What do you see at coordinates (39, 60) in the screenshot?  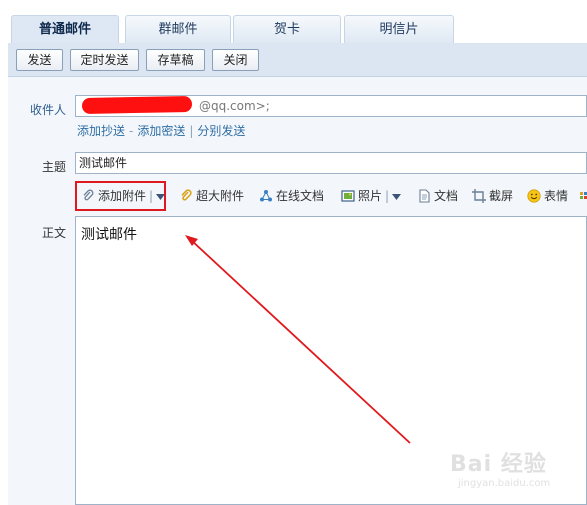 I see `send-button: 发送` at bounding box center [39, 60].